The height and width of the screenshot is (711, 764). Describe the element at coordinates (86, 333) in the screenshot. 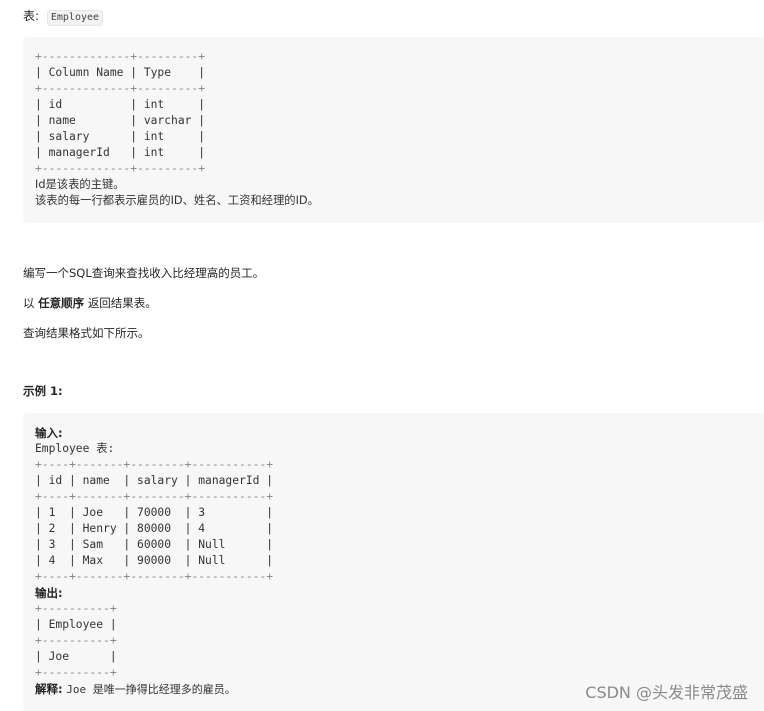

I see `format-note: 查询结果格式如下所示。` at that location.